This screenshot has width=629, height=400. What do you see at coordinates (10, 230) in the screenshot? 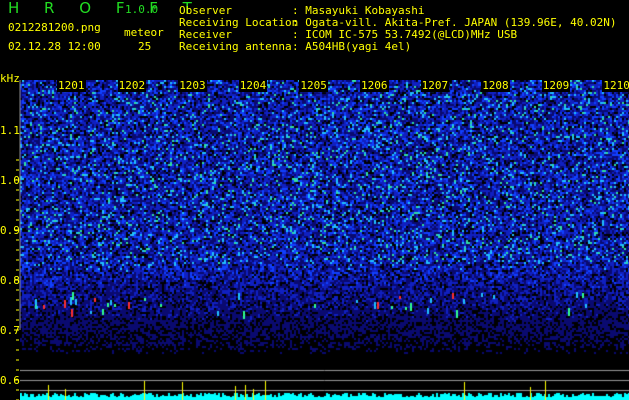
I see `freq-label: 0.9` at bounding box center [10, 230].